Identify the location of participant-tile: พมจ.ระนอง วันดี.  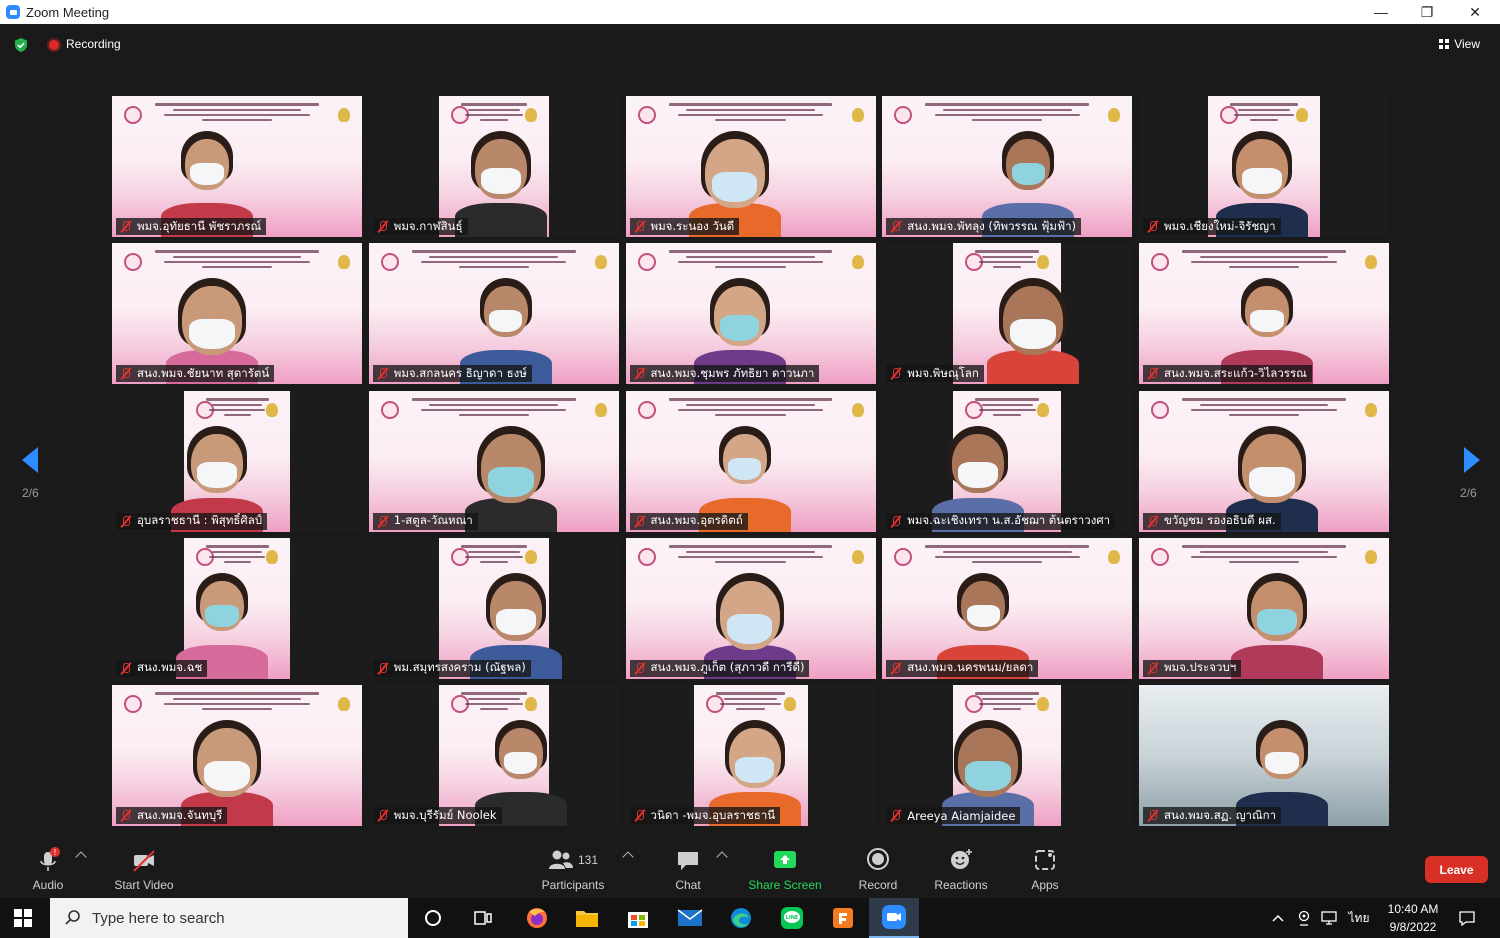
(750, 166).